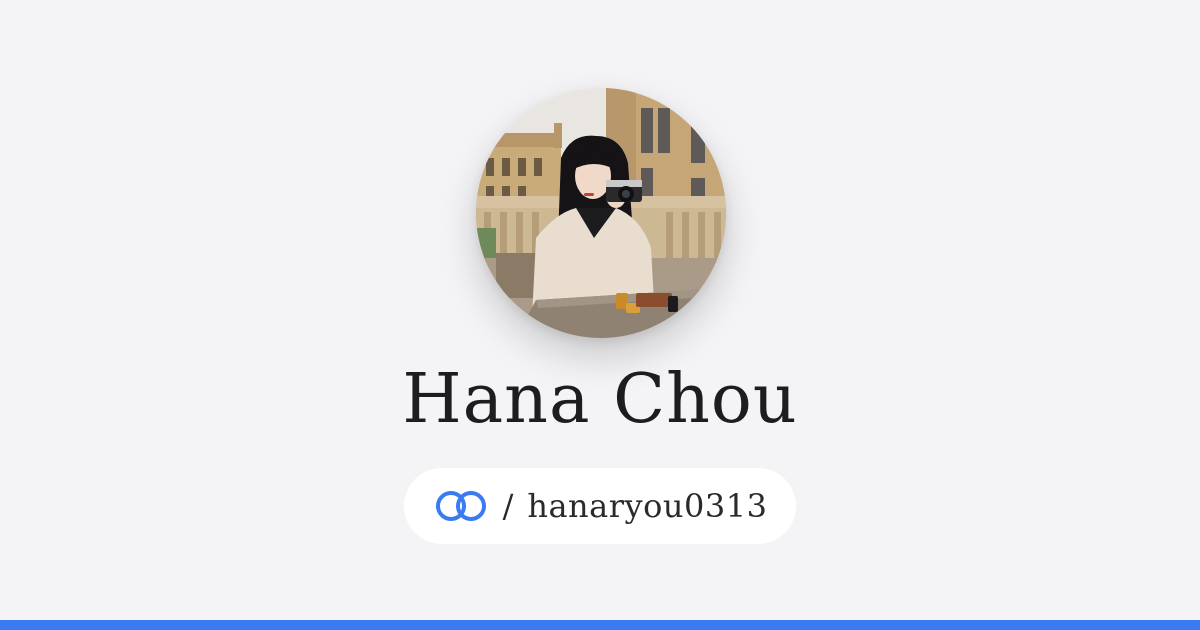 The width and height of the screenshot is (1200, 630). What do you see at coordinates (600, 399) in the screenshot?
I see `profile-name: Hana Chou` at bounding box center [600, 399].